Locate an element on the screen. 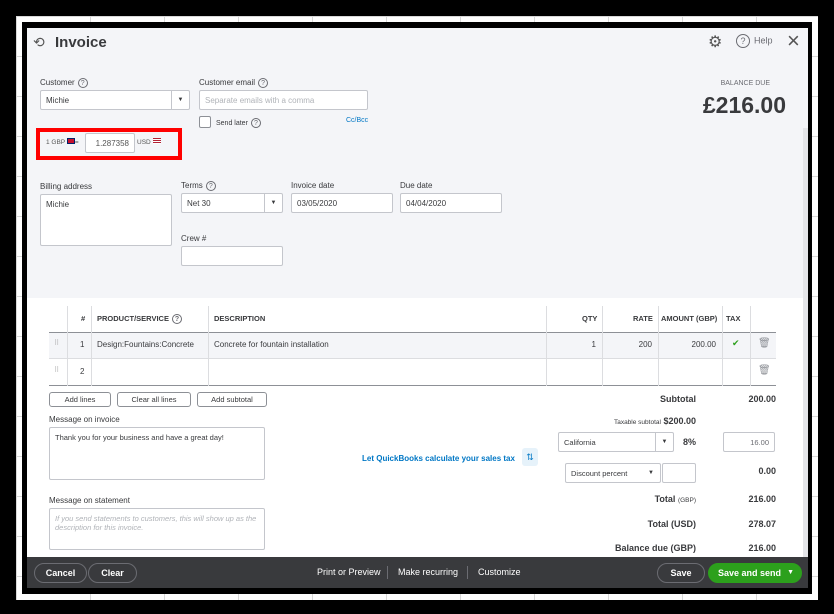  customer-email-input: Separate emails with a comma is located at coordinates (283, 100).